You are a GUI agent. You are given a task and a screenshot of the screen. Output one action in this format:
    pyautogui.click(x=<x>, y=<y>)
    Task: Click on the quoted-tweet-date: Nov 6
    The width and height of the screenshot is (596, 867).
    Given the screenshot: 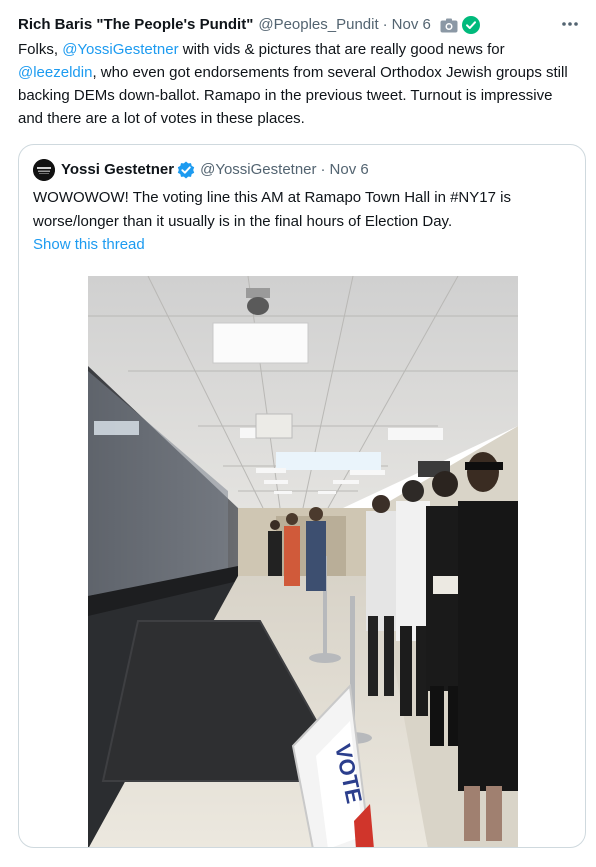 What is the action you would take?
    pyautogui.click(x=349, y=170)
    